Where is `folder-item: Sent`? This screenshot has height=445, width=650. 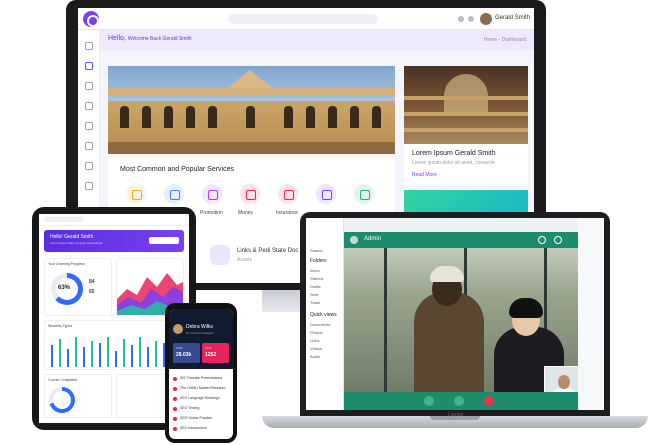
folder-item: Sent is located at coordinates (314, 294).